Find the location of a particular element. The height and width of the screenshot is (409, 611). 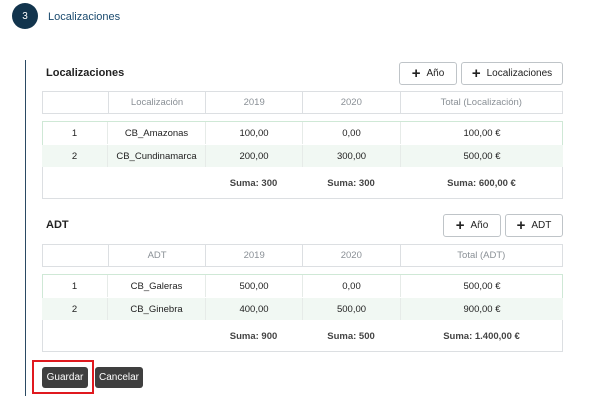

row-value-2019: 500,00 is located at coordinates (253, 286).